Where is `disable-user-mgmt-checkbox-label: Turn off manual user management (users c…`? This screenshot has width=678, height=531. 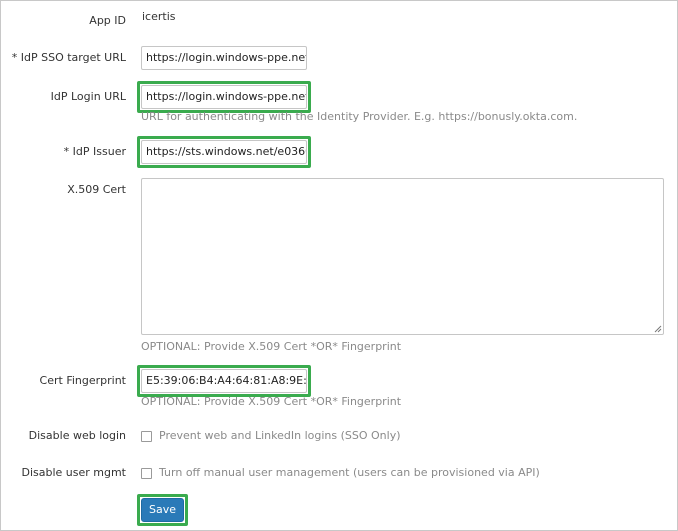 disable-user-mgmt-checkbox-label: Turn off manual user management (users c… is located at coordinates (349, 472).